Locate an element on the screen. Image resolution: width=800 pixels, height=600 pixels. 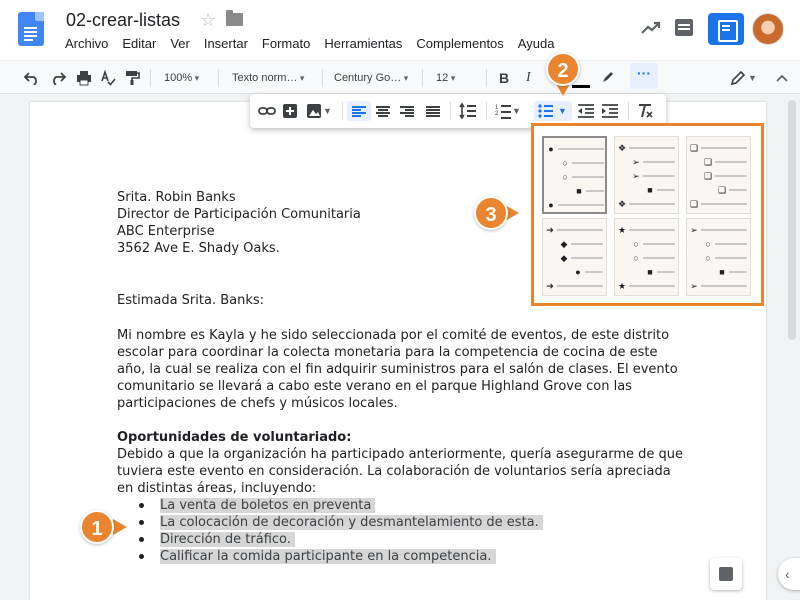
scrollbar is located at coordinates (792, 348).